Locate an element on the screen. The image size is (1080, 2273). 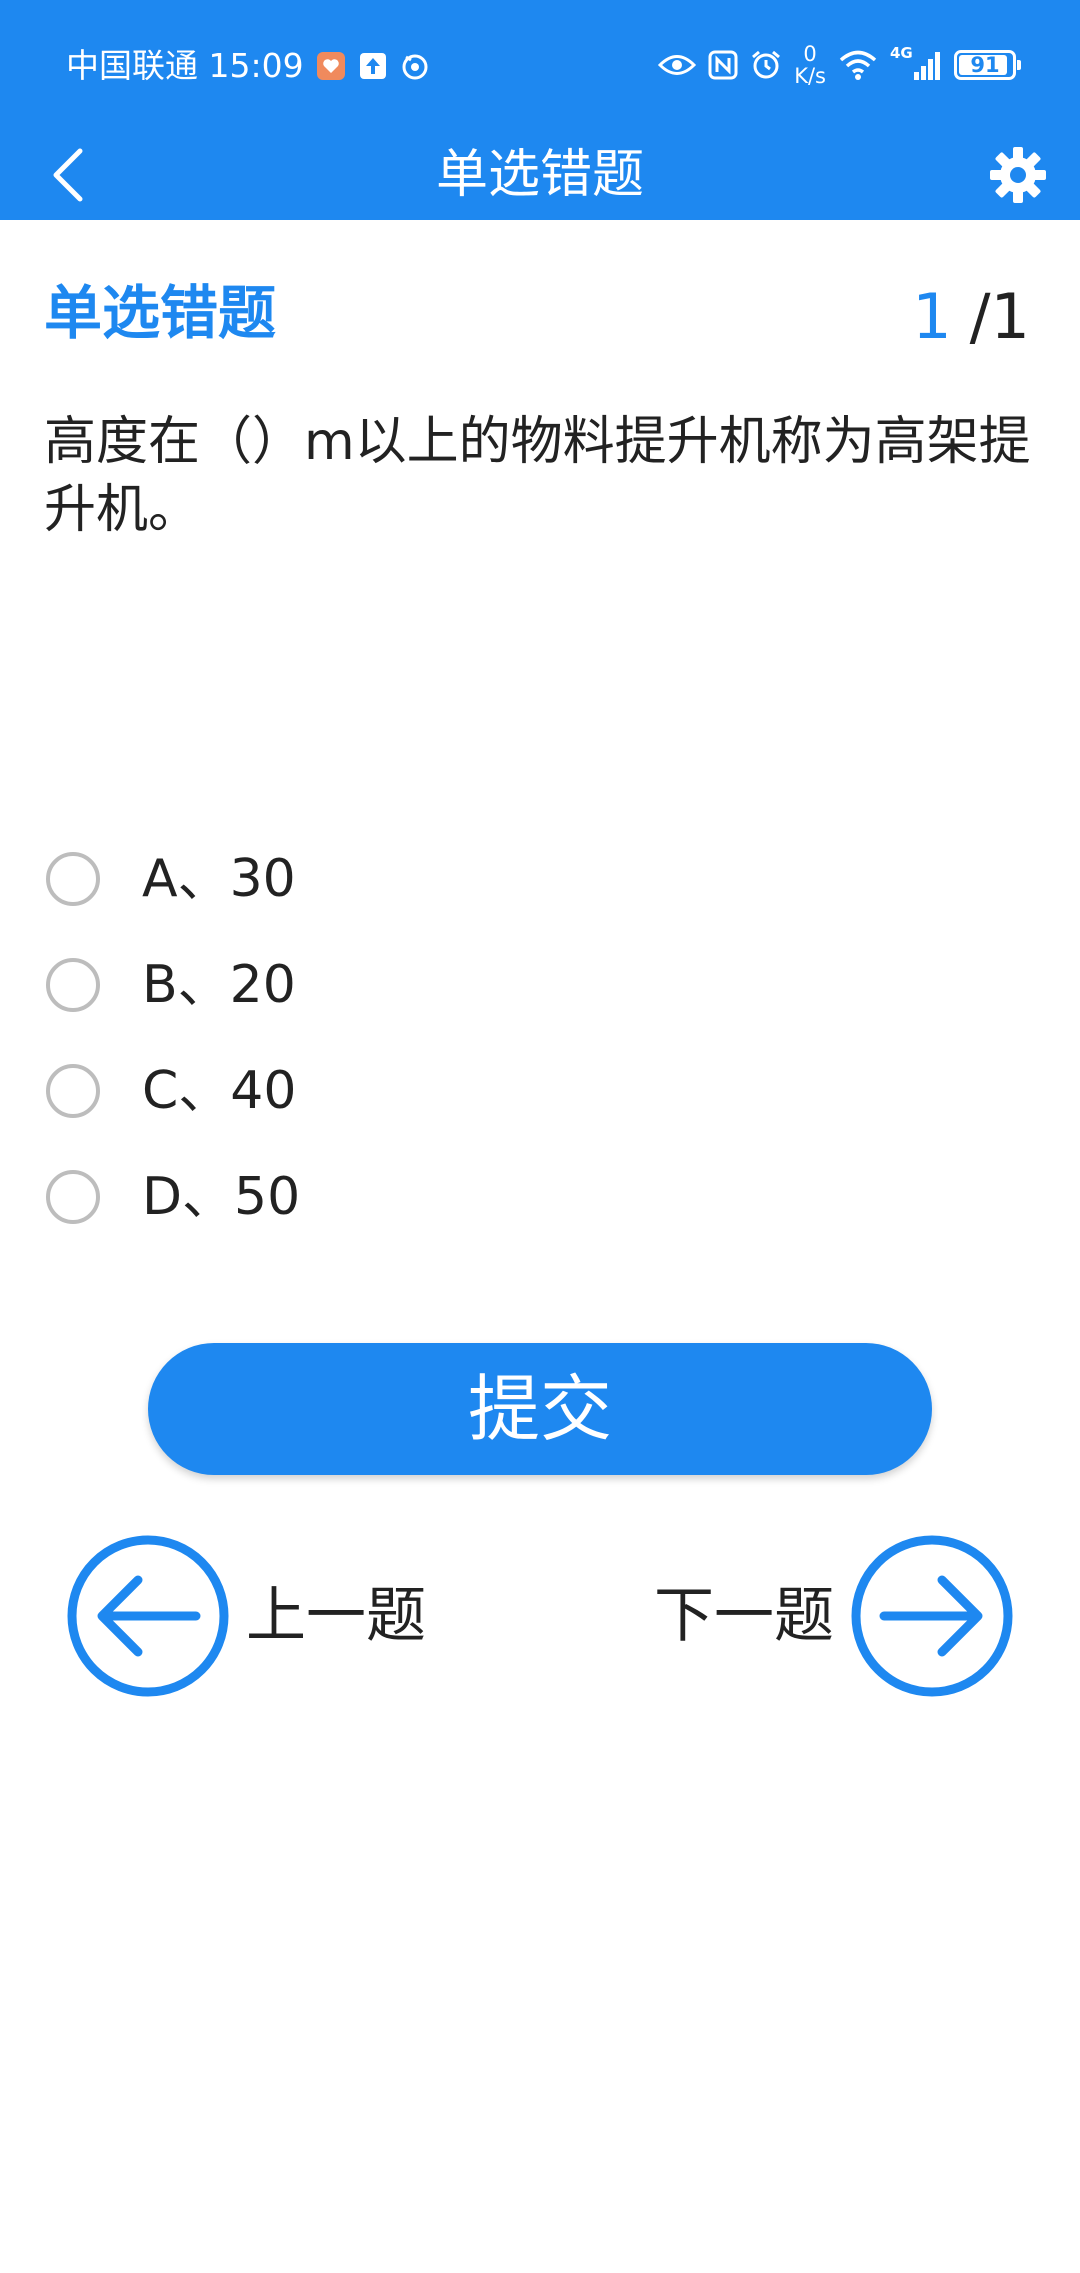
nfc-icon is located at coordinates (723, 65).